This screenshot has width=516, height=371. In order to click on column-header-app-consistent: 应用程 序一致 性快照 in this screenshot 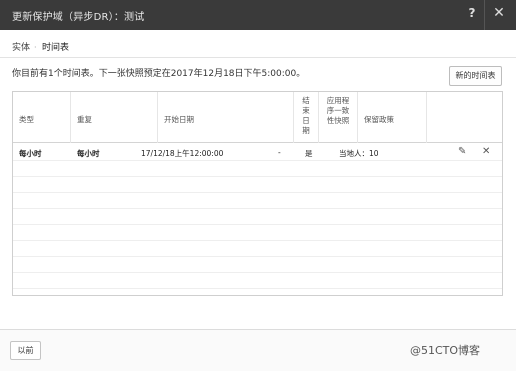, I will do `click(338, 117)`.